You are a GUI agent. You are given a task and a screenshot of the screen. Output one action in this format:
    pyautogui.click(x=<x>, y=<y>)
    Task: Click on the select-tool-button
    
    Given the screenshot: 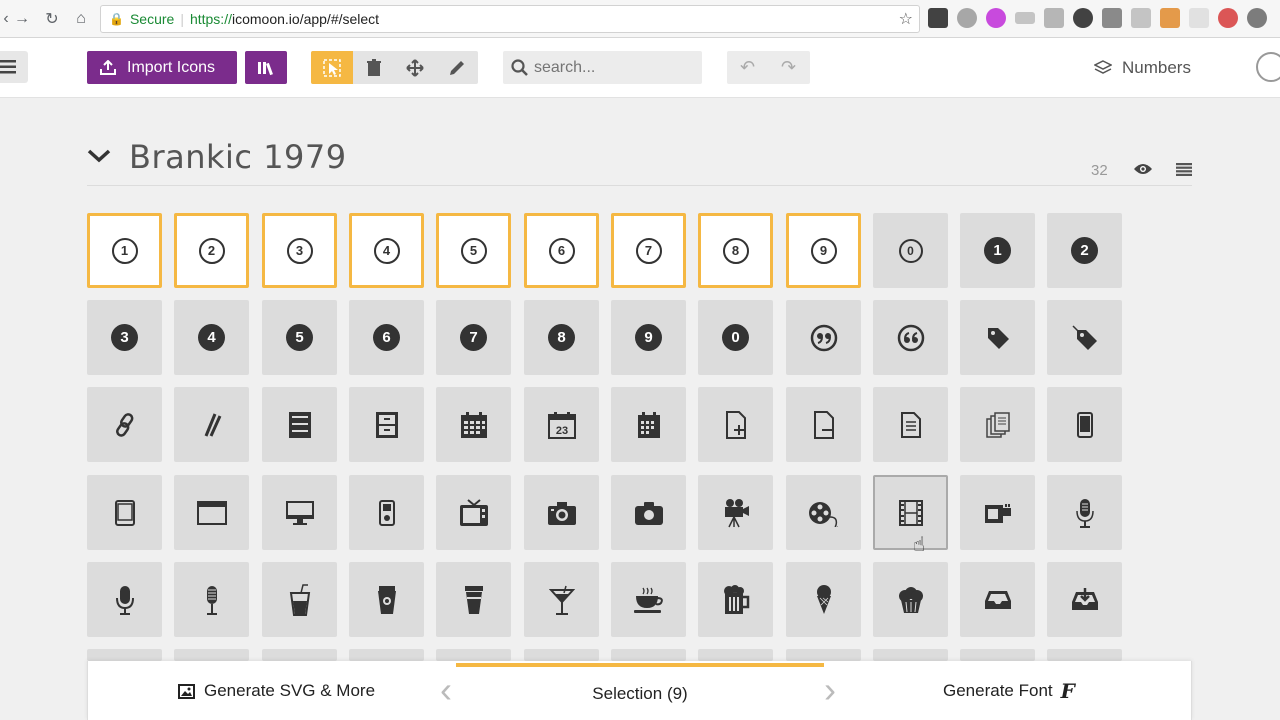 What is the action you would take?
    pyautogui.click(x=332, y=67)
    